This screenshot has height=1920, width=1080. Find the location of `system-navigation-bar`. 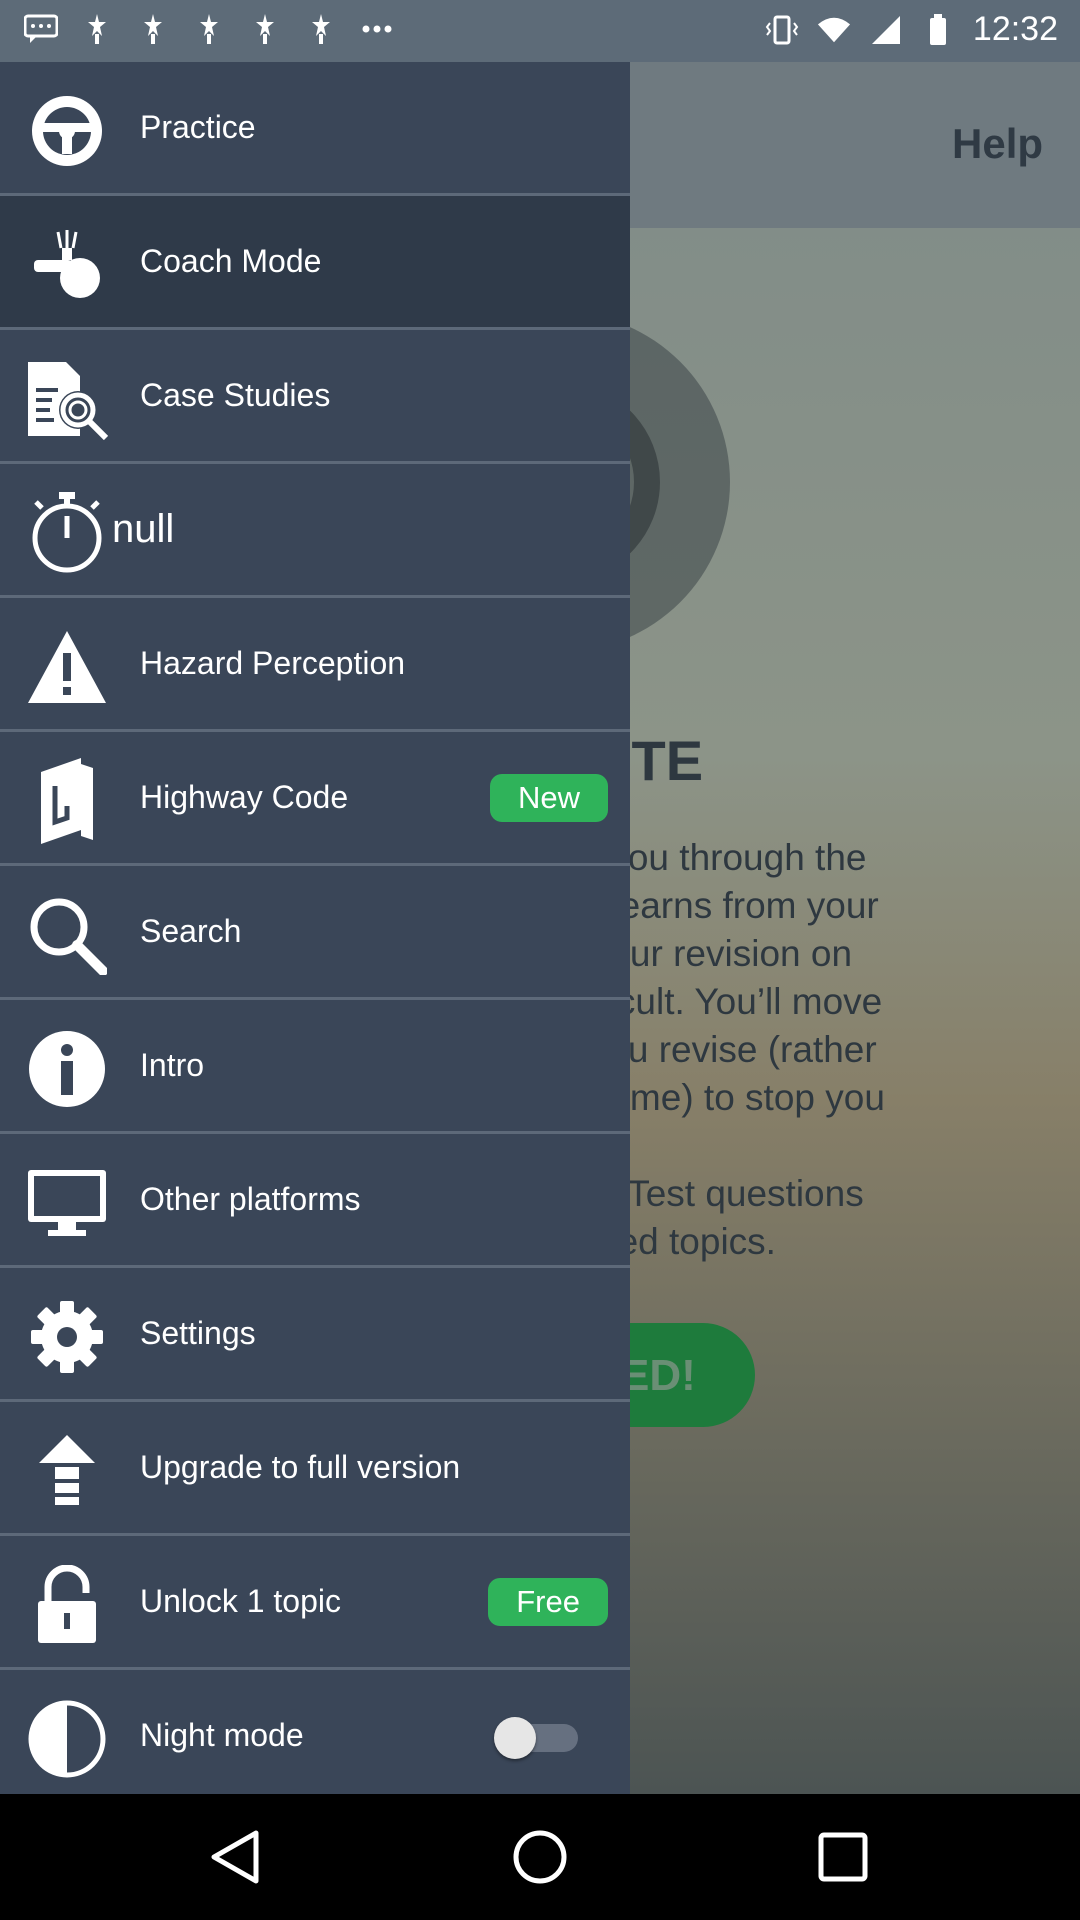

system-navigation-bar is located at coordinates (540, 1857).